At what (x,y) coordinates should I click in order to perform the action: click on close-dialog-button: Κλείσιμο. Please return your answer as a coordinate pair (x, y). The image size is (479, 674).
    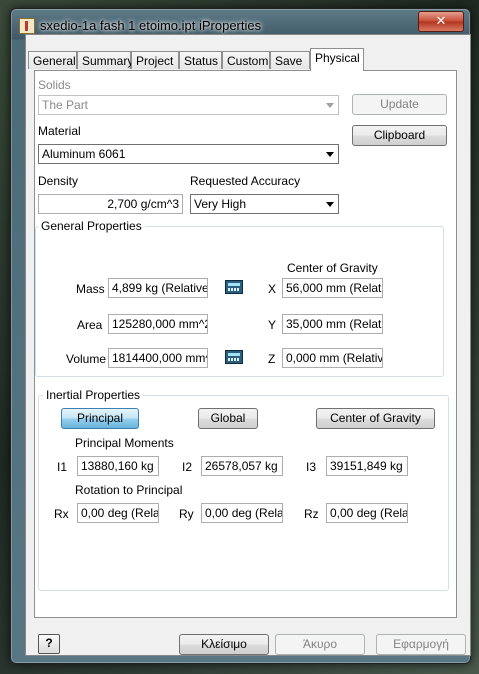
    Looking at the image, I should click on (224, 644).